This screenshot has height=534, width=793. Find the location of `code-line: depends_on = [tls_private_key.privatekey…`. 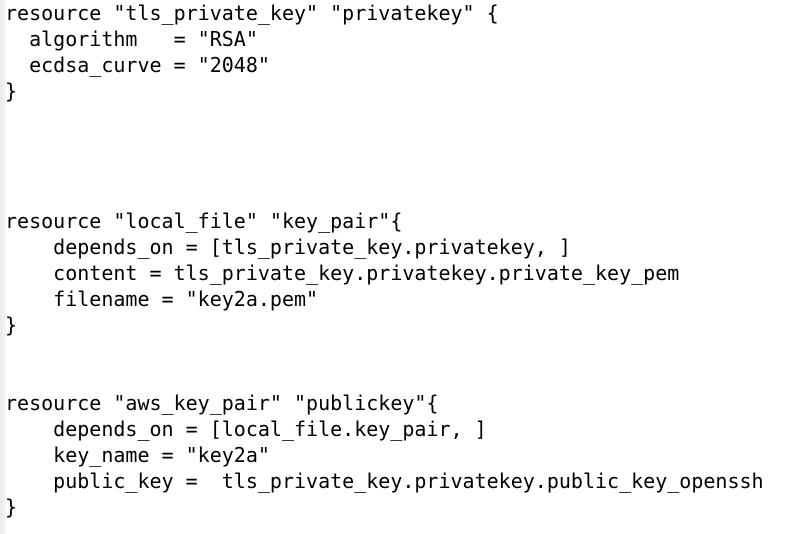

code-line: depends_on = [tls_private_key.privatekey… is located at coordinates (288, 247).